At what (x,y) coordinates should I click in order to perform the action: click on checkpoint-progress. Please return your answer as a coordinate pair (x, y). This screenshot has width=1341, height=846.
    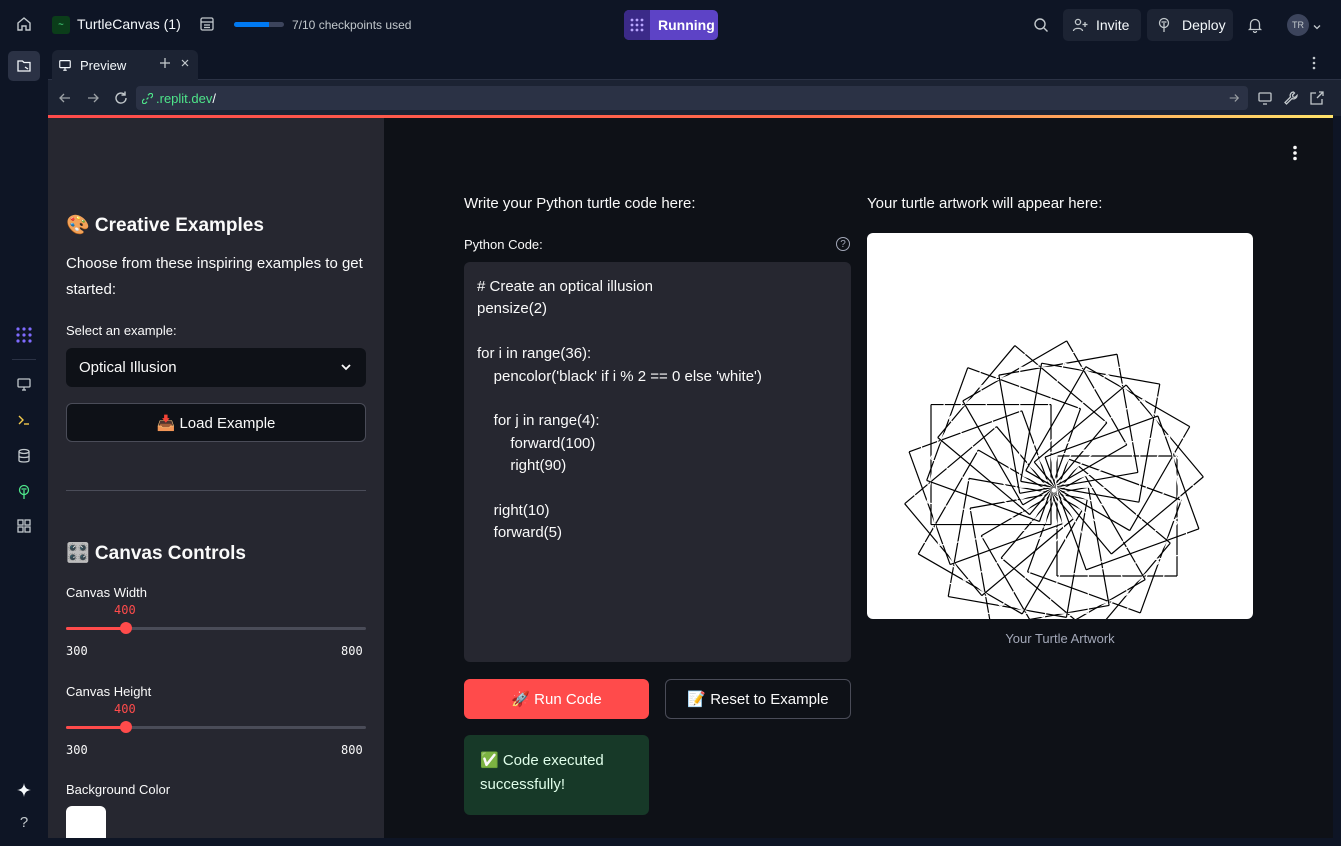
    Looking at the image, I should click on (259, 24).